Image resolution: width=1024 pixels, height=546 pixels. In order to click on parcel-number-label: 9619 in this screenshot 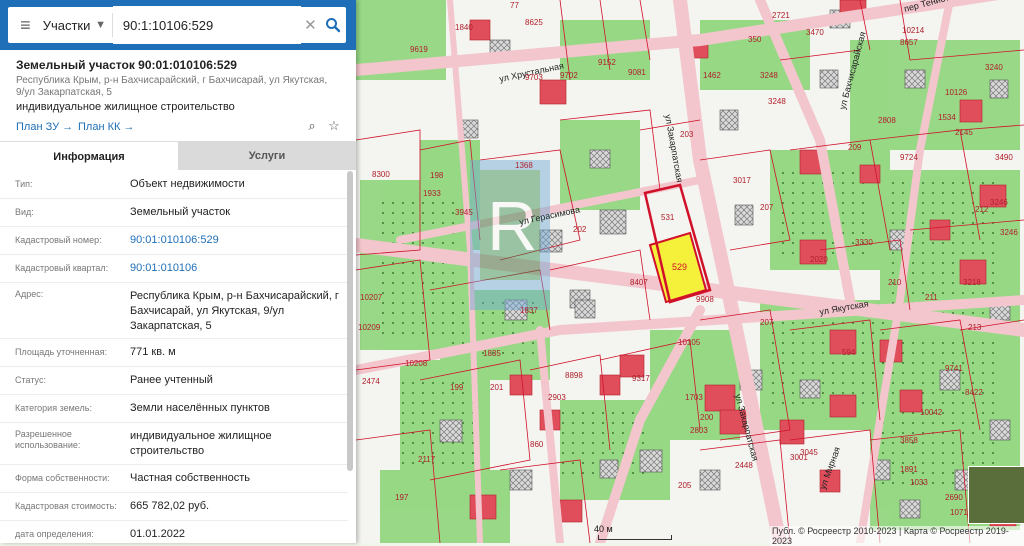, I will do `click(419, 49)`.